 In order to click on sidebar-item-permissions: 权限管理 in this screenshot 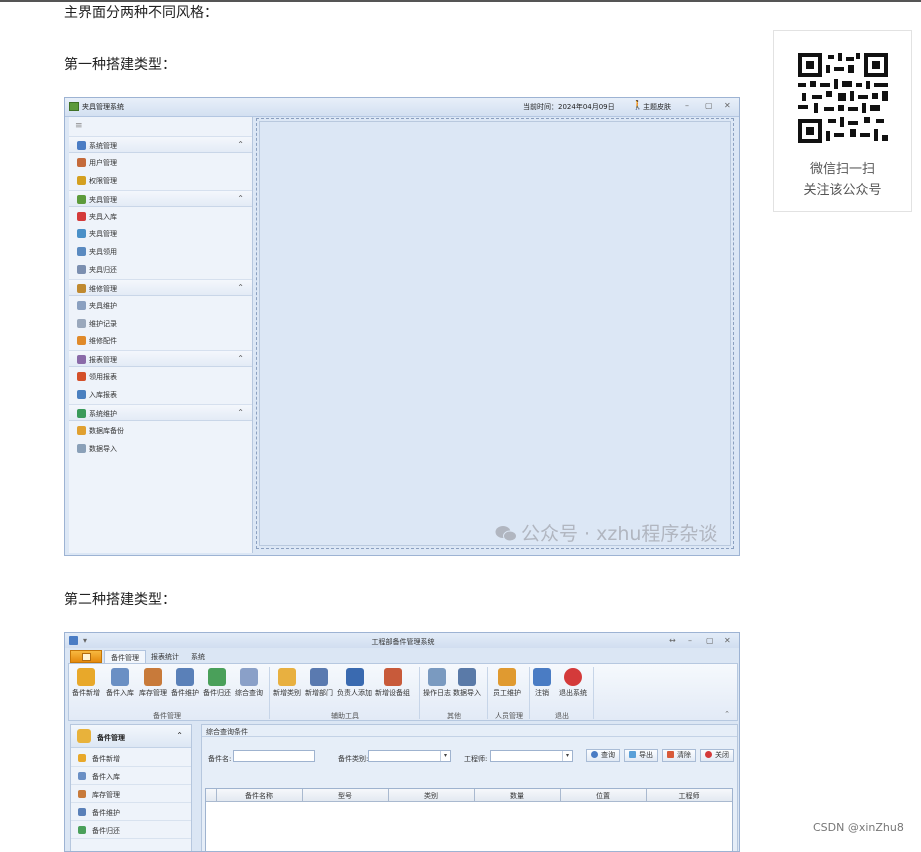, I will do `click(160, 180)`.